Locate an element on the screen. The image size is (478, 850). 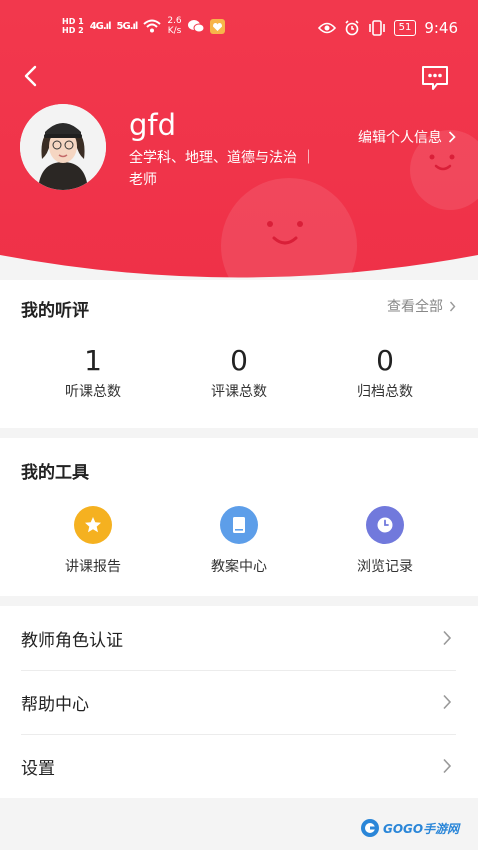
stat-label: 听课总数 is located at coordinates (93, 392).